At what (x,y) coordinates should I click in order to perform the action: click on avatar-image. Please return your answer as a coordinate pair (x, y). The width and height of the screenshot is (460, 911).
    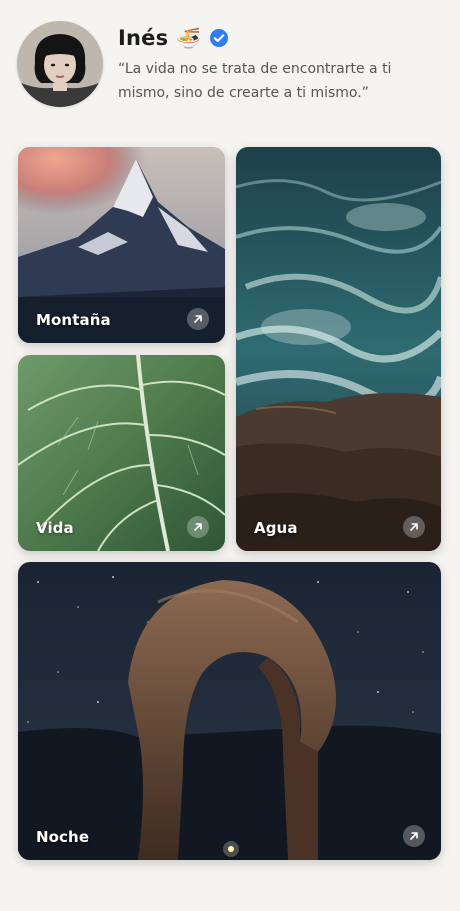
    Looking at the image, I should click on (60, 64).